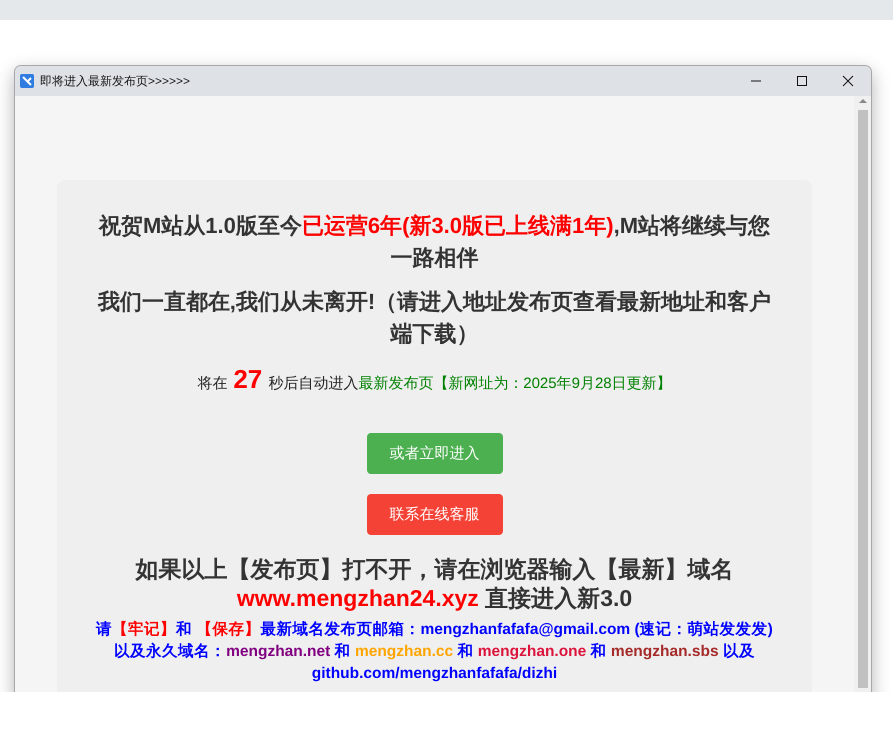 Image resolution: width=893 pixels, height=737 pixels. Describe the element at coordinates (862, 101) in the screenshot. I see `scroll-up-icon` at that location.